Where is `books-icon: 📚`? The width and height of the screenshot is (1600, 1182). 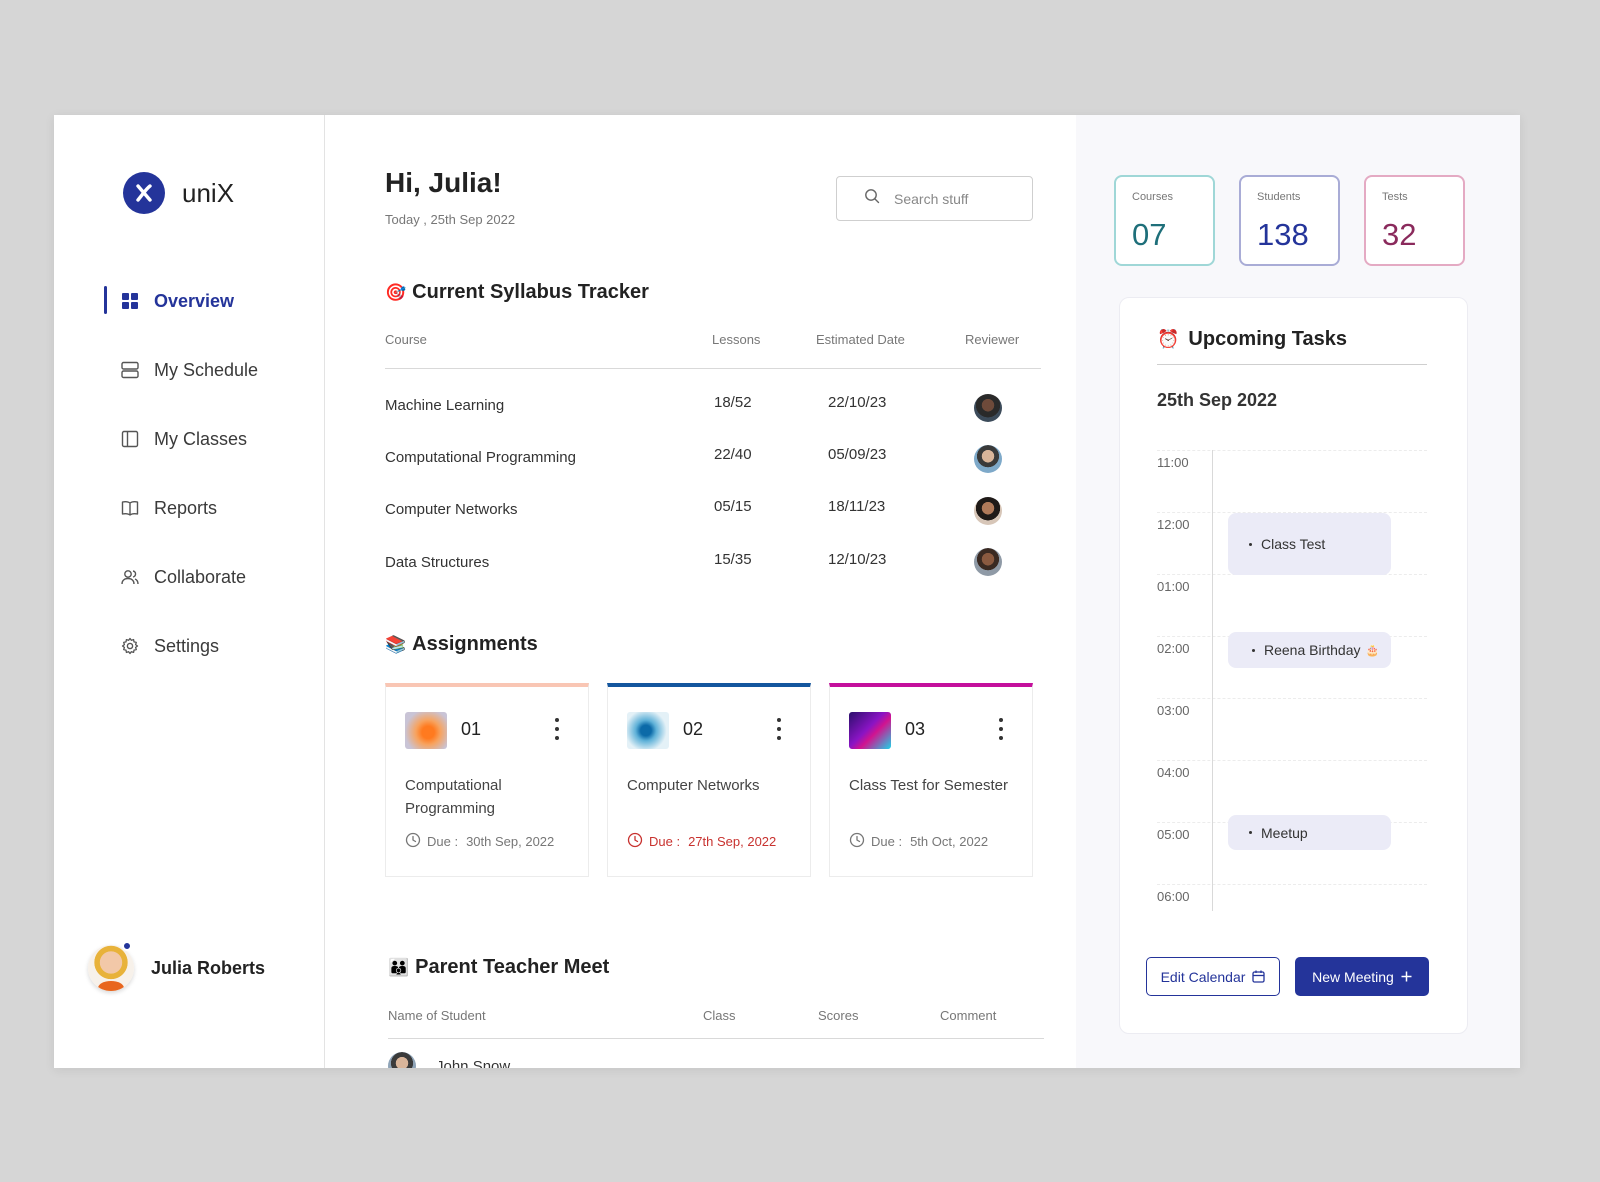 books-icon: 📚 is located at coordinates (396, 644).